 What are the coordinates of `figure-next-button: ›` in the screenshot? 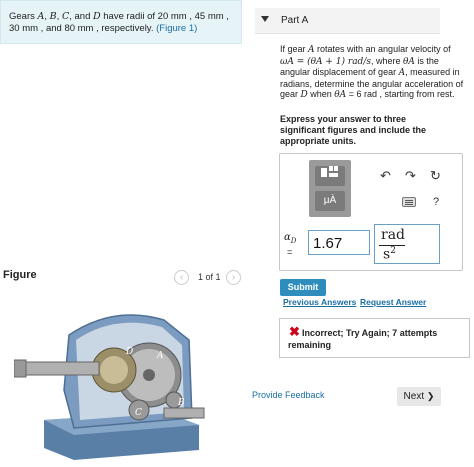 It's located at (233, 277).